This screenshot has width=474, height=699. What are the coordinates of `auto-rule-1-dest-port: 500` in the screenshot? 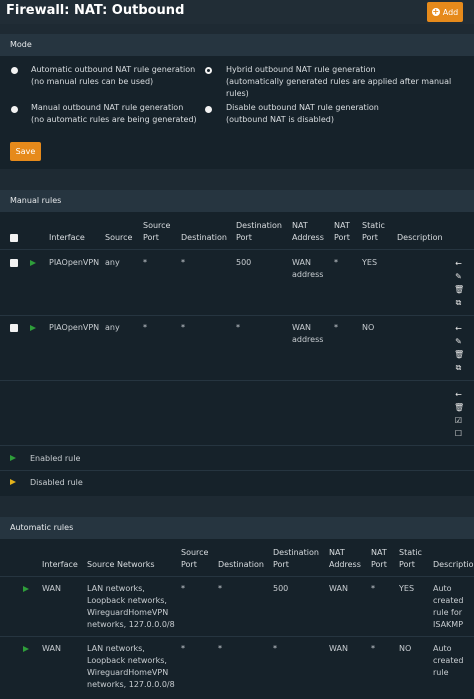 It's located at (281, 588).